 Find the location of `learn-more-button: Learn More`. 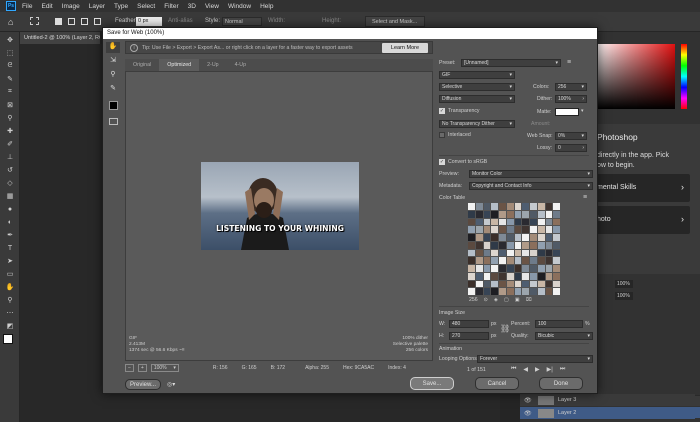

learn-more-button: Learn More is located at coordinates (405, 48).